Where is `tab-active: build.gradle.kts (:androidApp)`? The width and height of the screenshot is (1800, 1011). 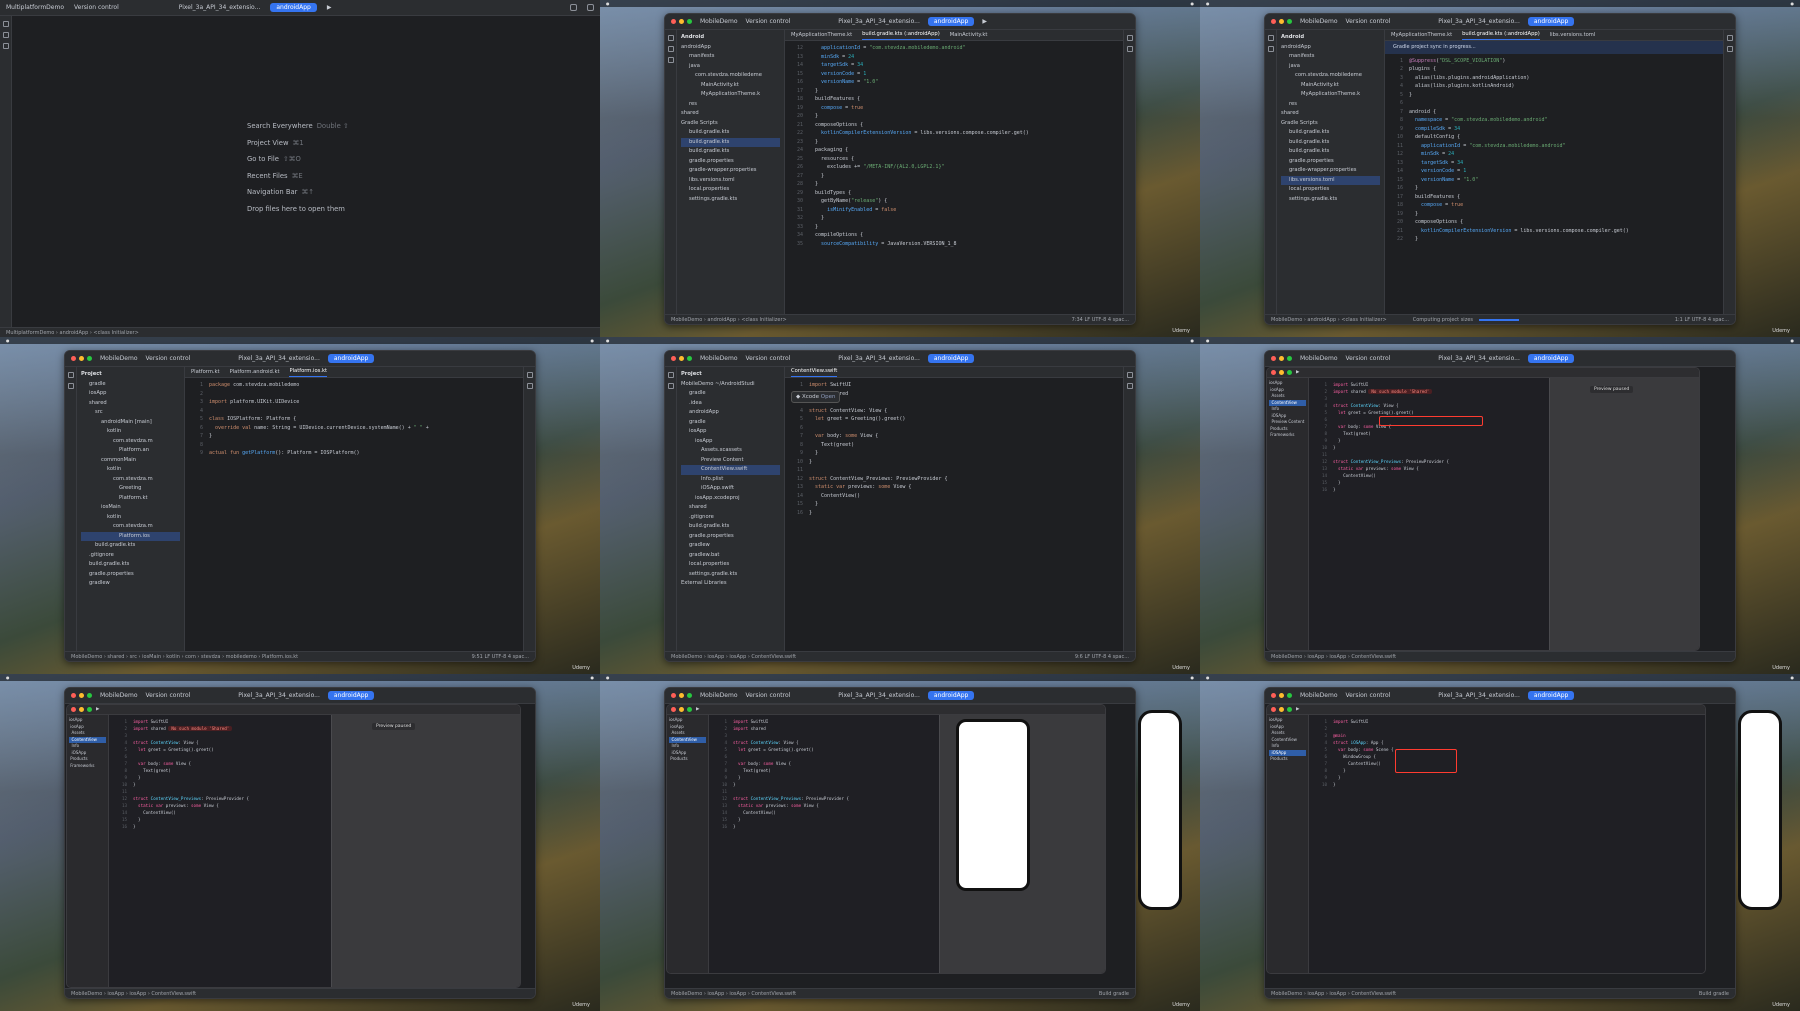
tab-active: build.gradle.kts (:androidApp) is located at coordinates (901, 35).